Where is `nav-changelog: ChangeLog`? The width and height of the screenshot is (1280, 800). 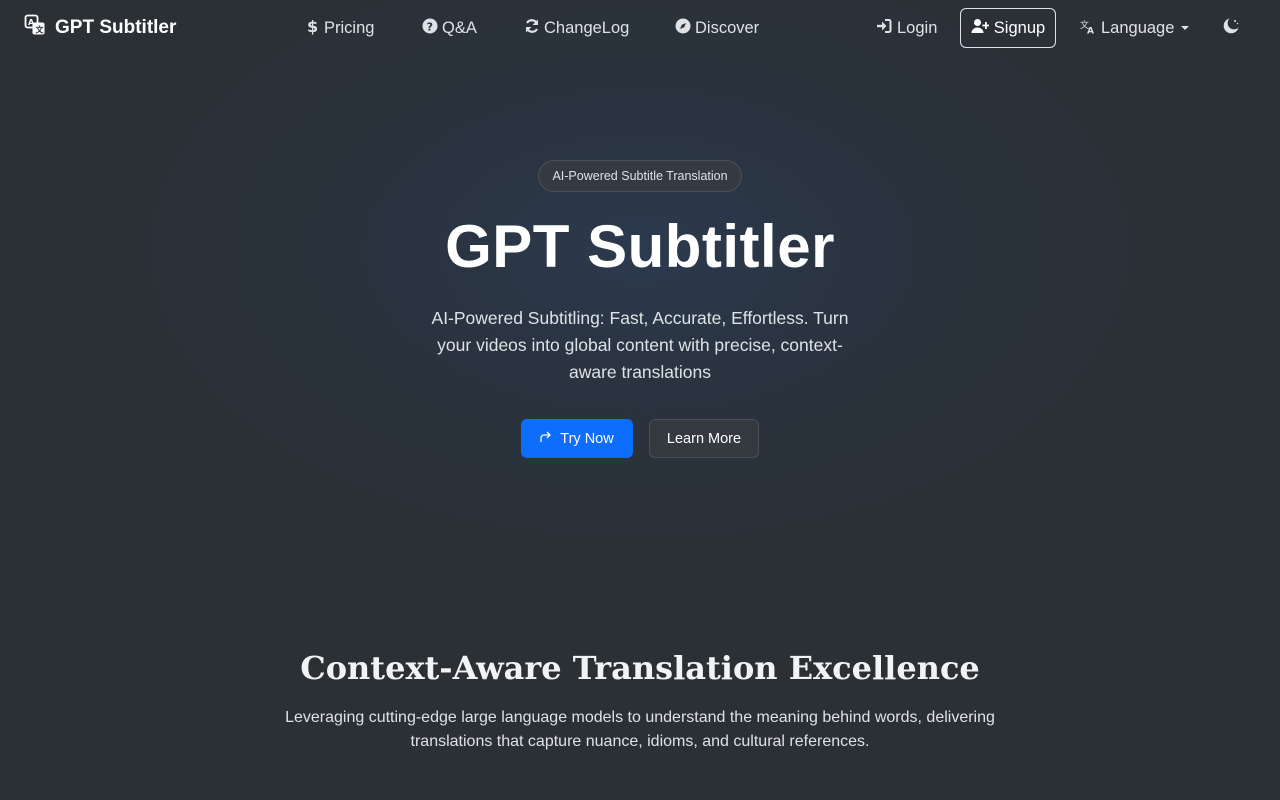
nav-changelog: ChangeLog is located at coordinates (576, 28).